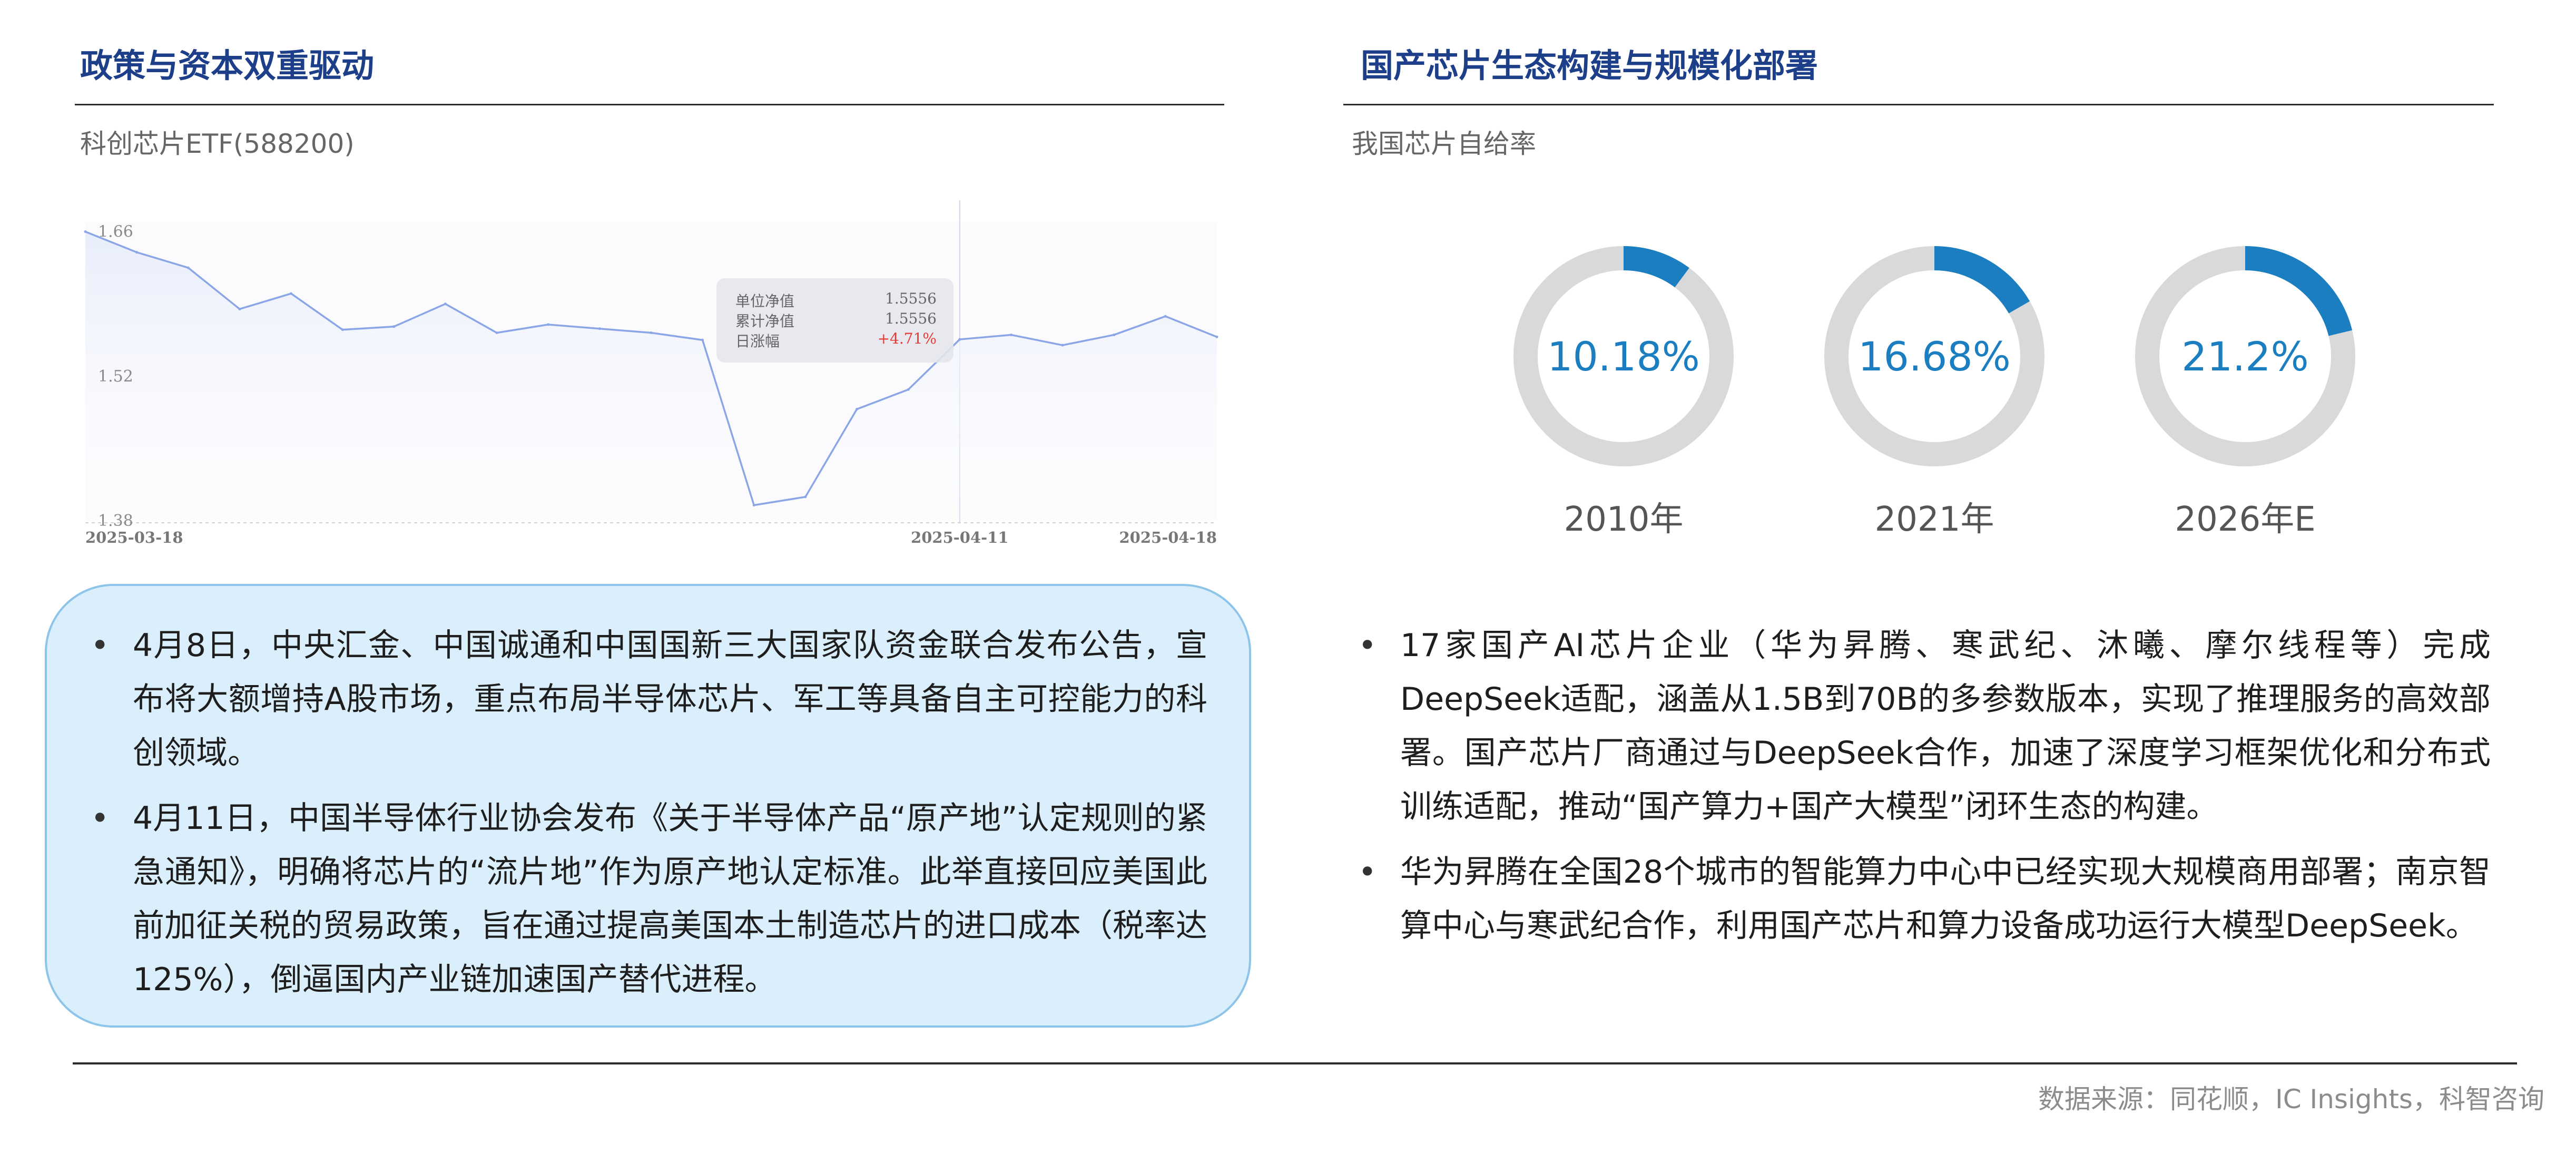 This screenshot has width=2576, height=1153. I want to click on donut-year-label: 2026年E, so click(2245, 519).